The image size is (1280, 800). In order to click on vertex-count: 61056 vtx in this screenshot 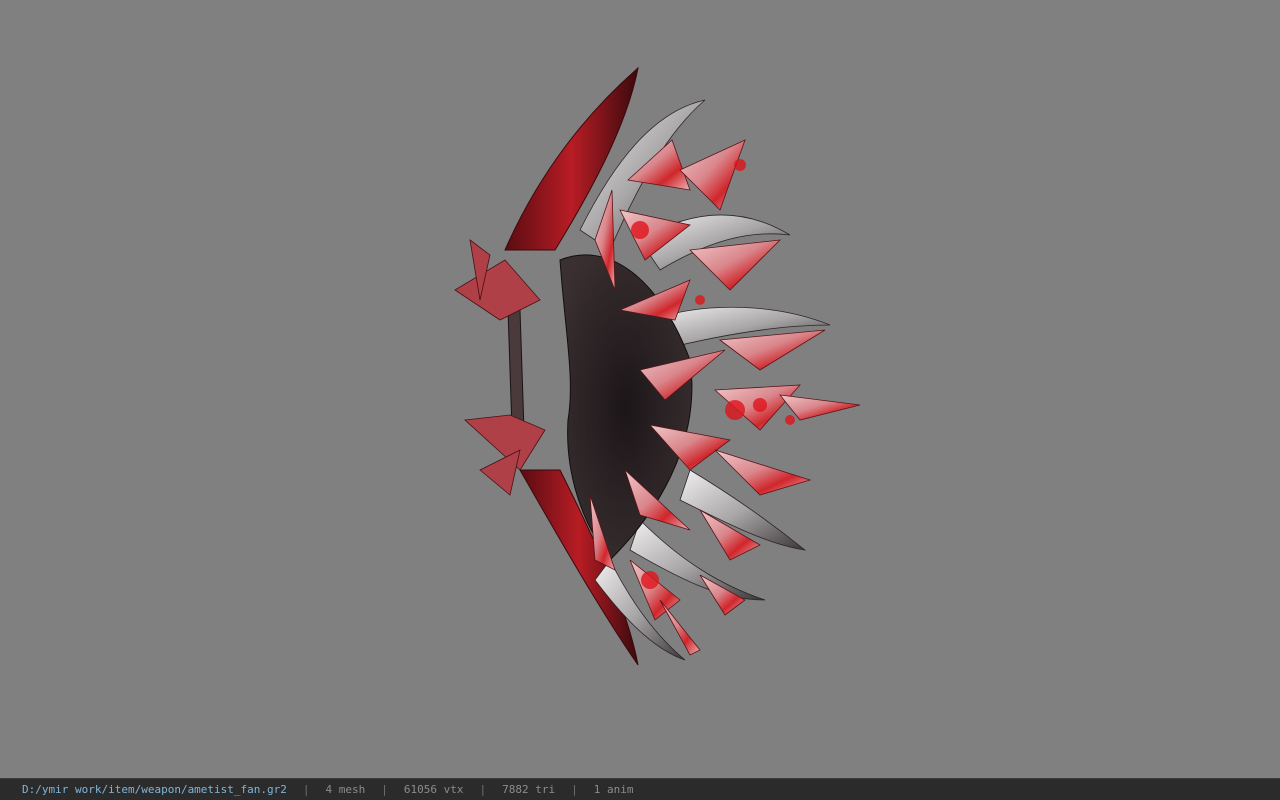, I will do `click(433, 789)`.